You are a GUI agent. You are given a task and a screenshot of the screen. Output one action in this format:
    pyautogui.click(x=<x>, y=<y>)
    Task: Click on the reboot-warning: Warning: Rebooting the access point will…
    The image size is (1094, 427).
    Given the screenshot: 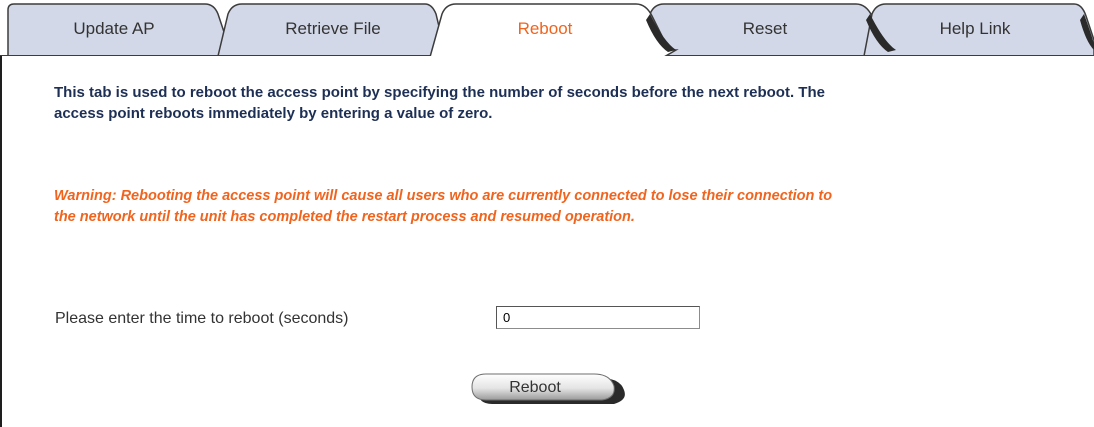 What is the action you would take?
    pyautogui.click(x=443, y=206)
    